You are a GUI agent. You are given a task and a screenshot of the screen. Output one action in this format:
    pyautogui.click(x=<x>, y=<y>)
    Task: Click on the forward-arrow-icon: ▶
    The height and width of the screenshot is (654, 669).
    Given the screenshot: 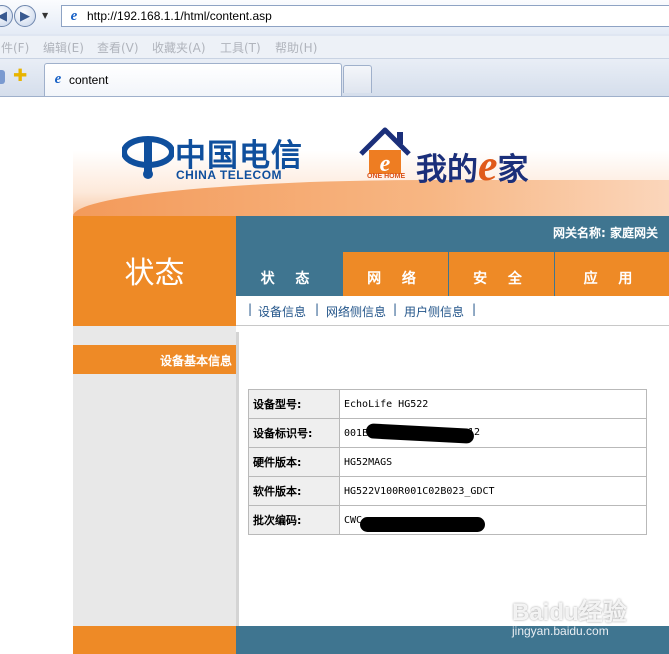 What is the action you would take?
    pyautogui.click(x=25, y=16)
    